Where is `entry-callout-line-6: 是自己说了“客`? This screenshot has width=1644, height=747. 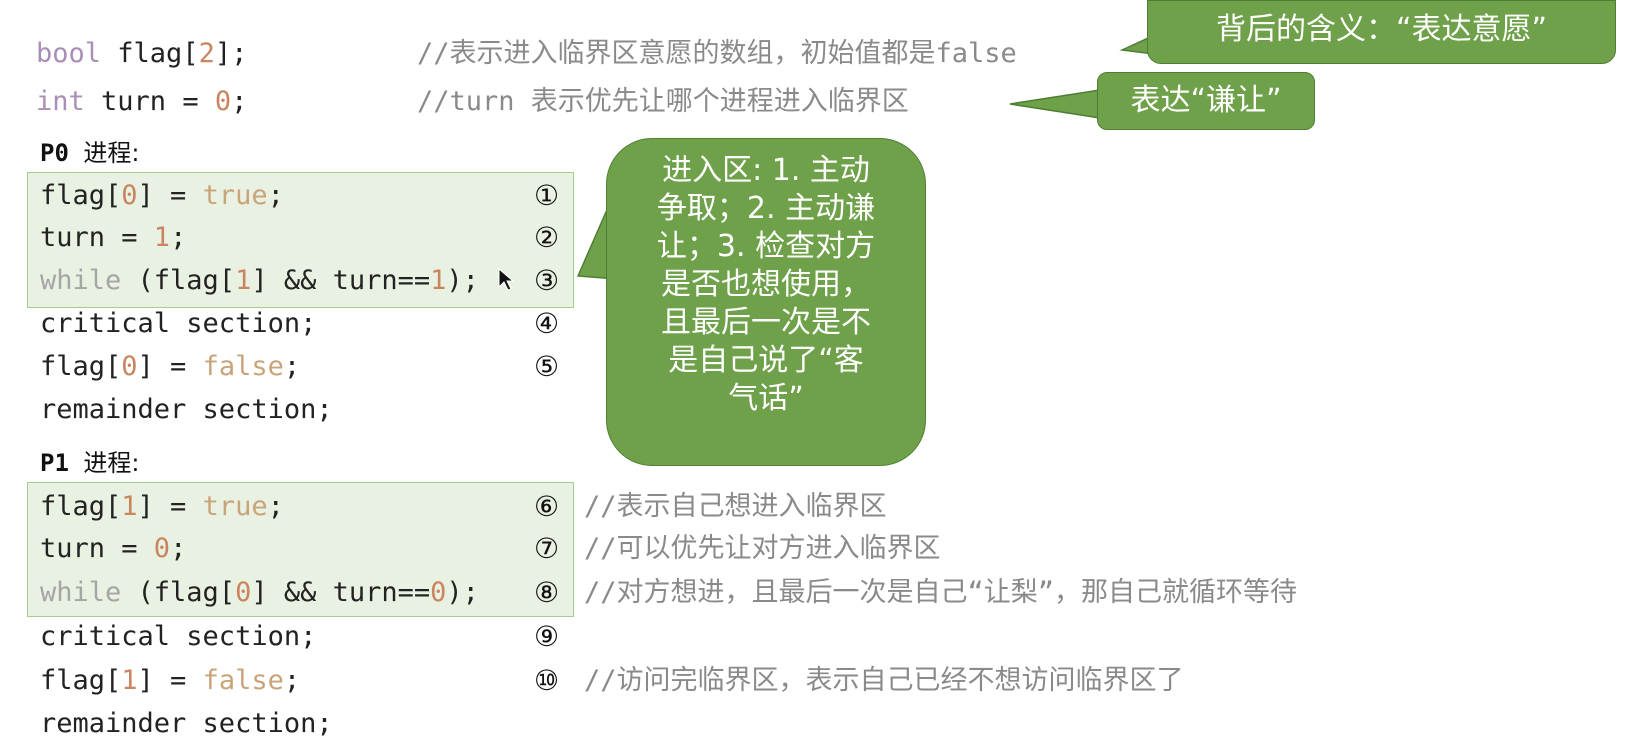 entry-callout-line-6: 是自己说了“客 is located at coordinates (766, 360).